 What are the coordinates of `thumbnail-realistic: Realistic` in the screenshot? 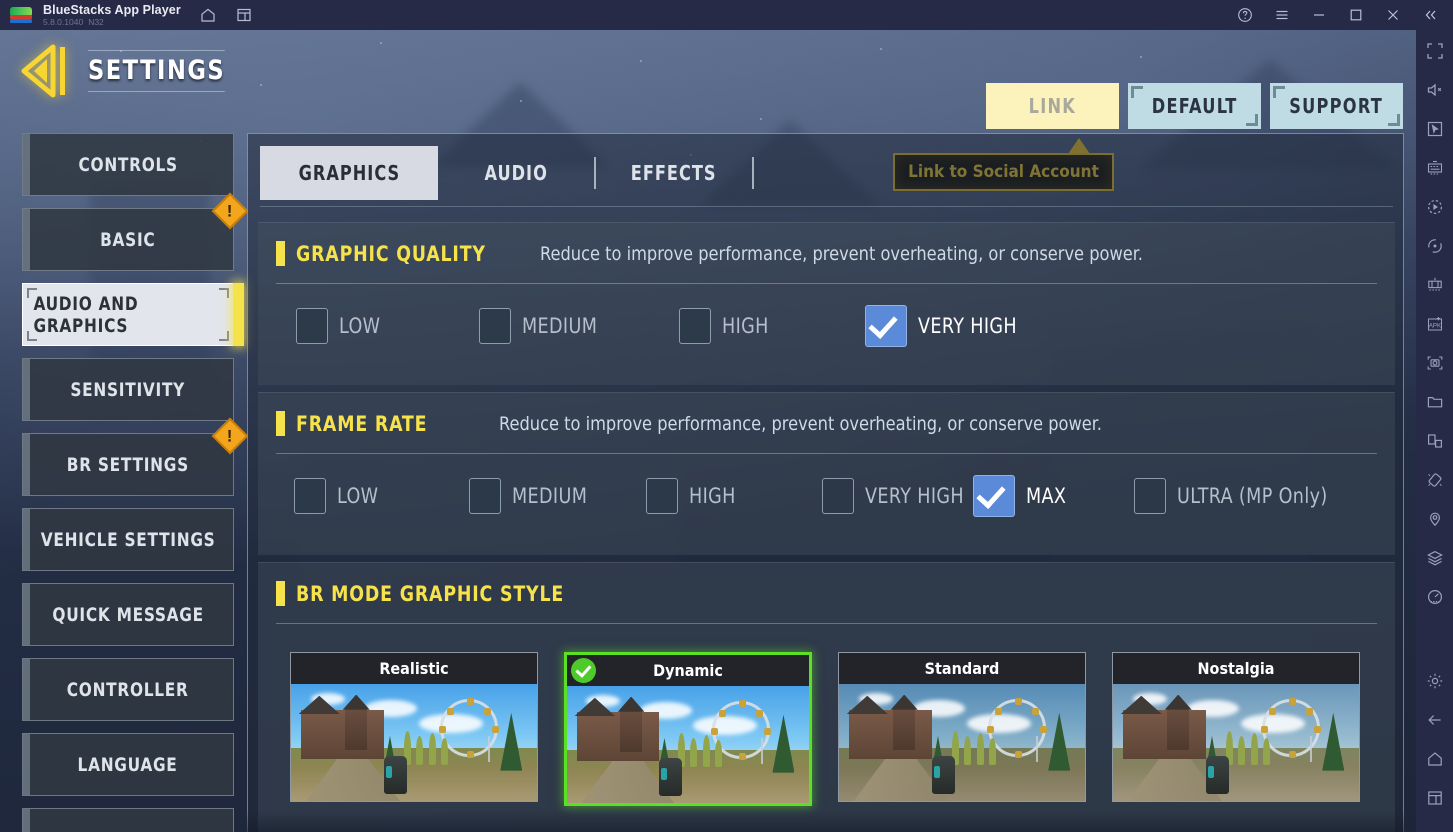 It's located at (414, 729).